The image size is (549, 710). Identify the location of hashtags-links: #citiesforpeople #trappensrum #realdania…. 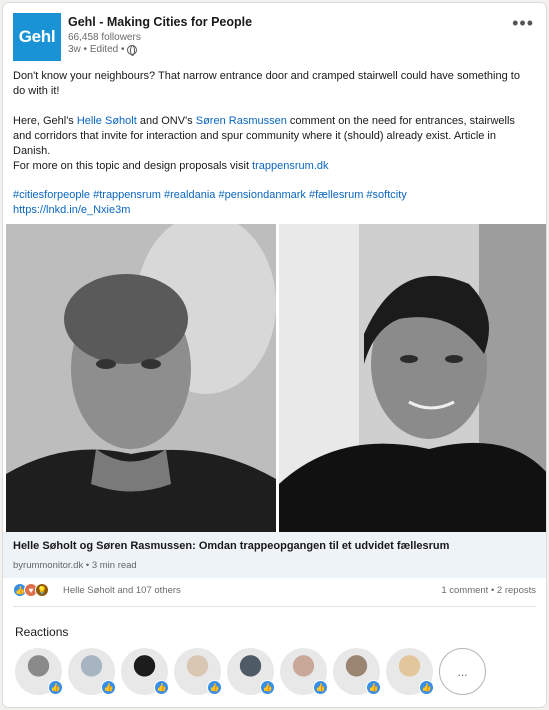
(272, 195).